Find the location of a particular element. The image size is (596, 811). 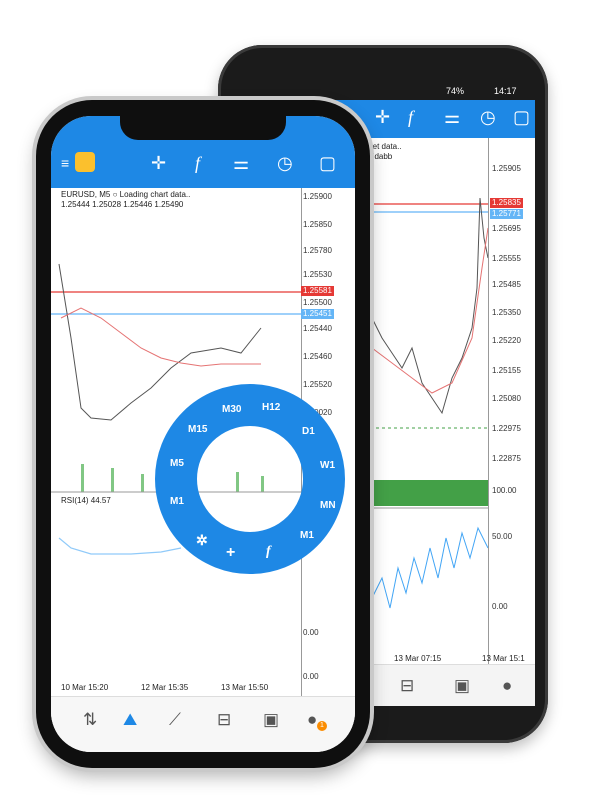

price-label: 1.25905 is located at coordinates (506, 168).